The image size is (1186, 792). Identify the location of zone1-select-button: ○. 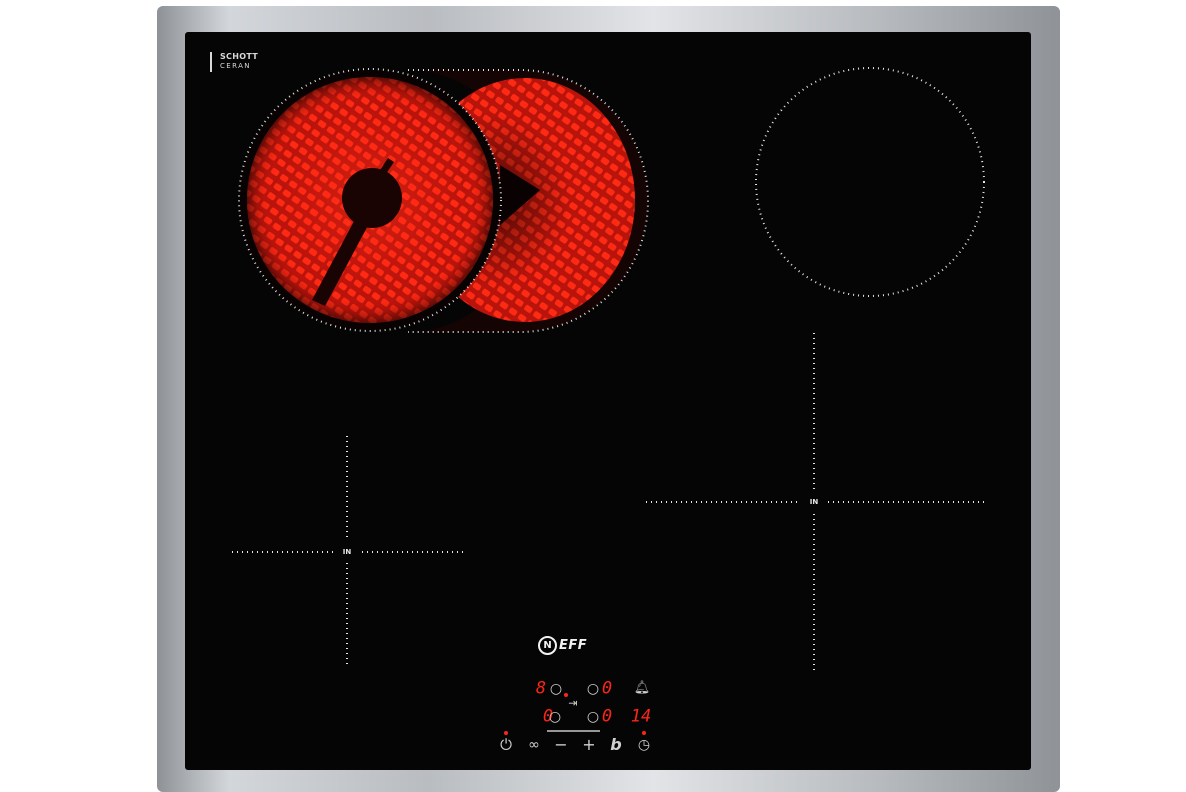
(556, 689).